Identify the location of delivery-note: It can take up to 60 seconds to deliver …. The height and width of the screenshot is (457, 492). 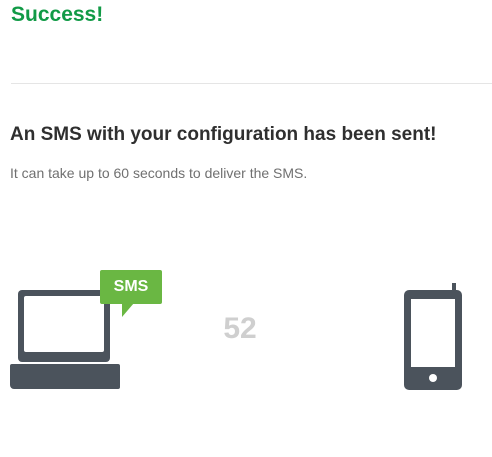
(159, 173).